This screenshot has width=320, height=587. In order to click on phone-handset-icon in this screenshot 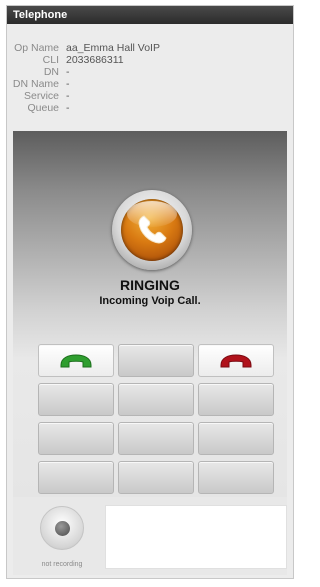, I will do `click(152, 229)`.